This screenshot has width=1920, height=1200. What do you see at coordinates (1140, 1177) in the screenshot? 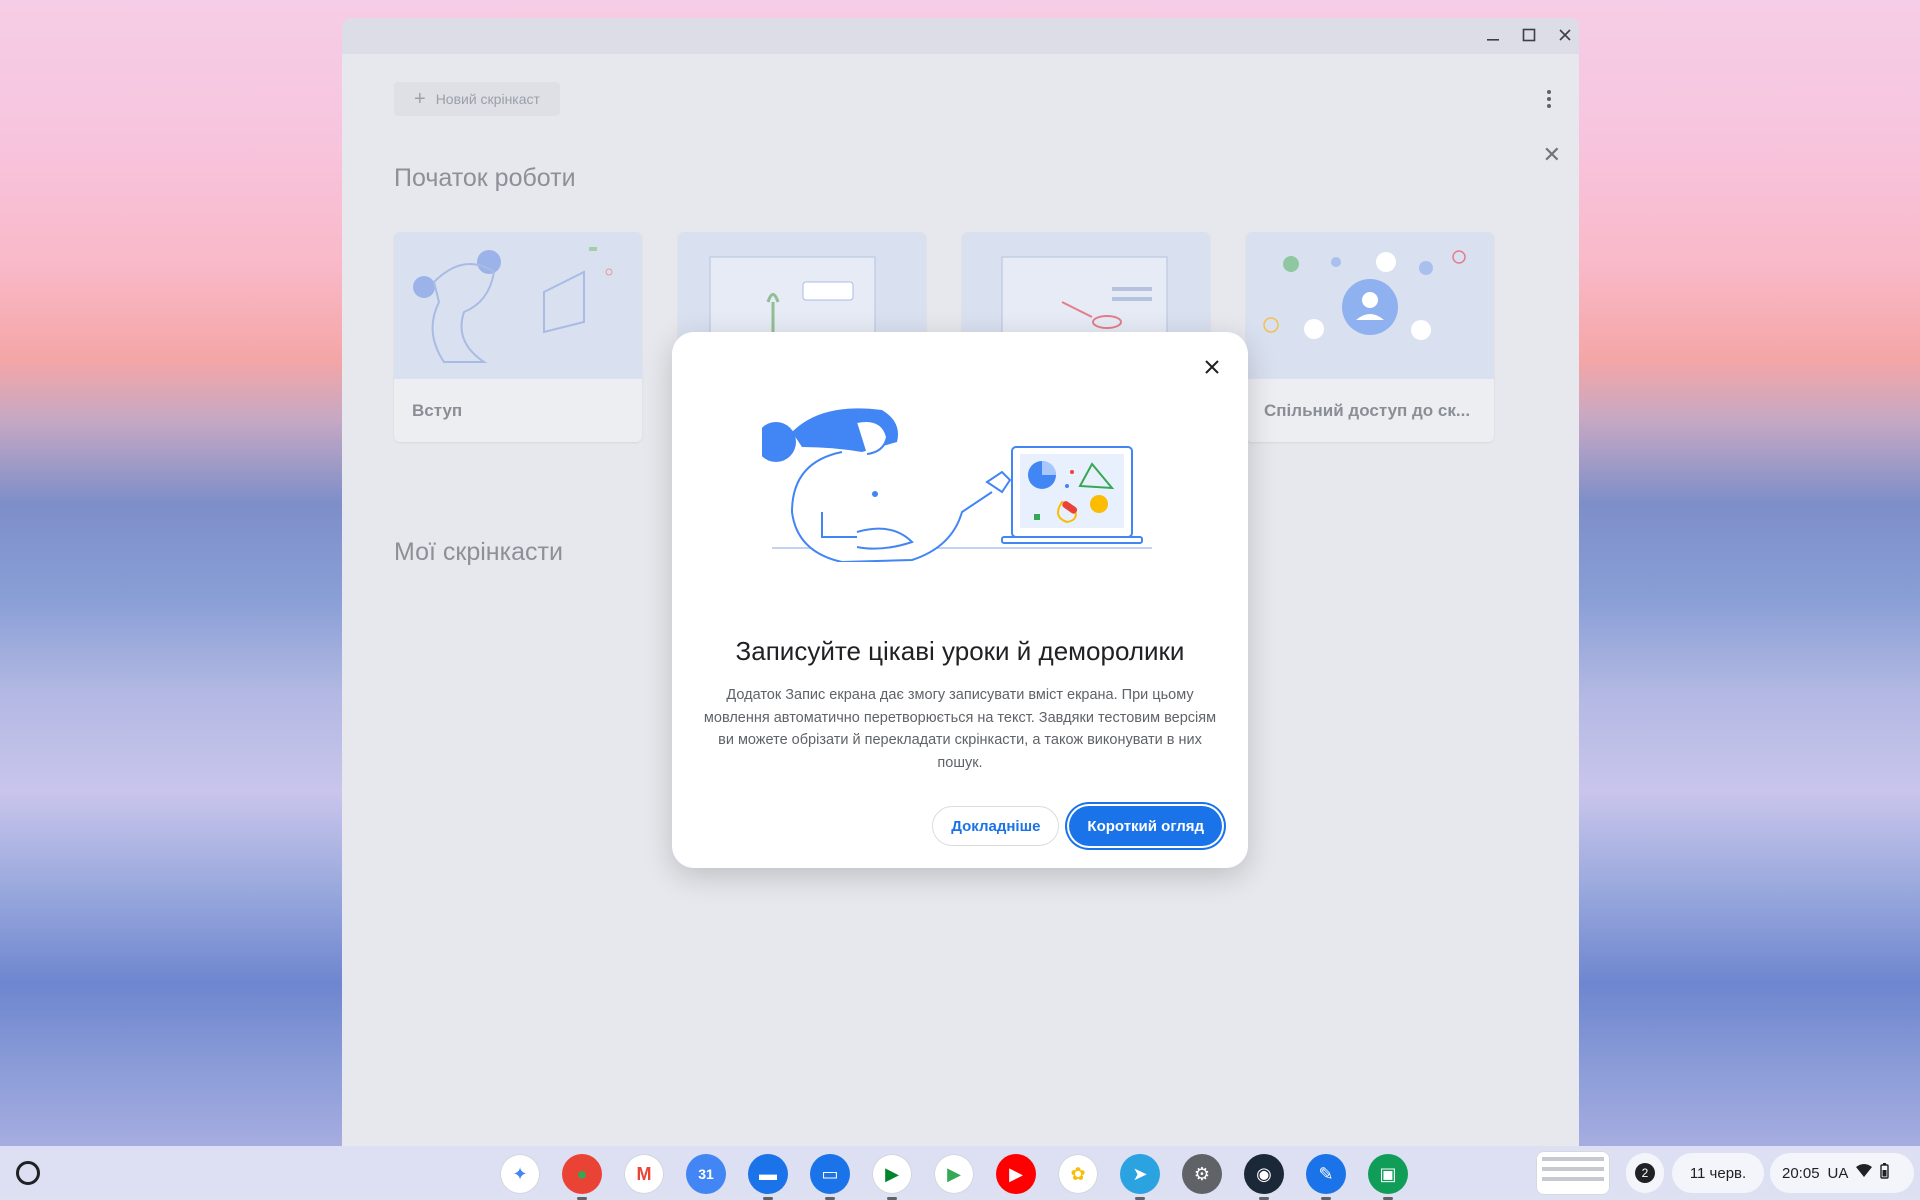
I see `telegram-icon: ➤` at bounding box center [1140, 1177].